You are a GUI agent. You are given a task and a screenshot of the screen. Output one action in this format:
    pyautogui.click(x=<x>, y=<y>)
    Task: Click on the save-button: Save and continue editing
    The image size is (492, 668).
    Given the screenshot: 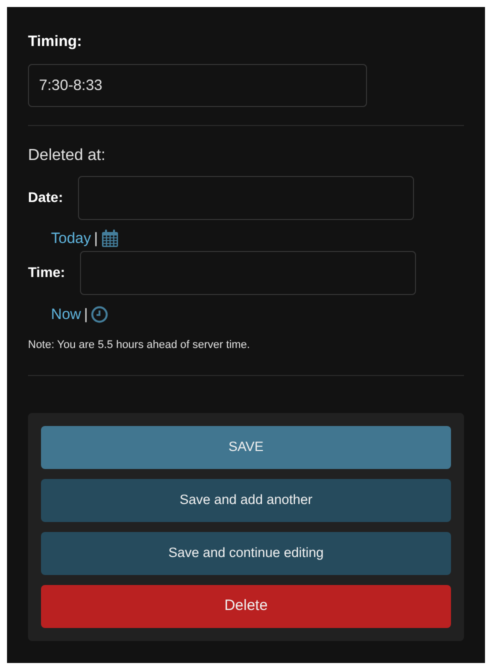 What is the action you would take?
    pyautogui.click(x=246, y=553)
    